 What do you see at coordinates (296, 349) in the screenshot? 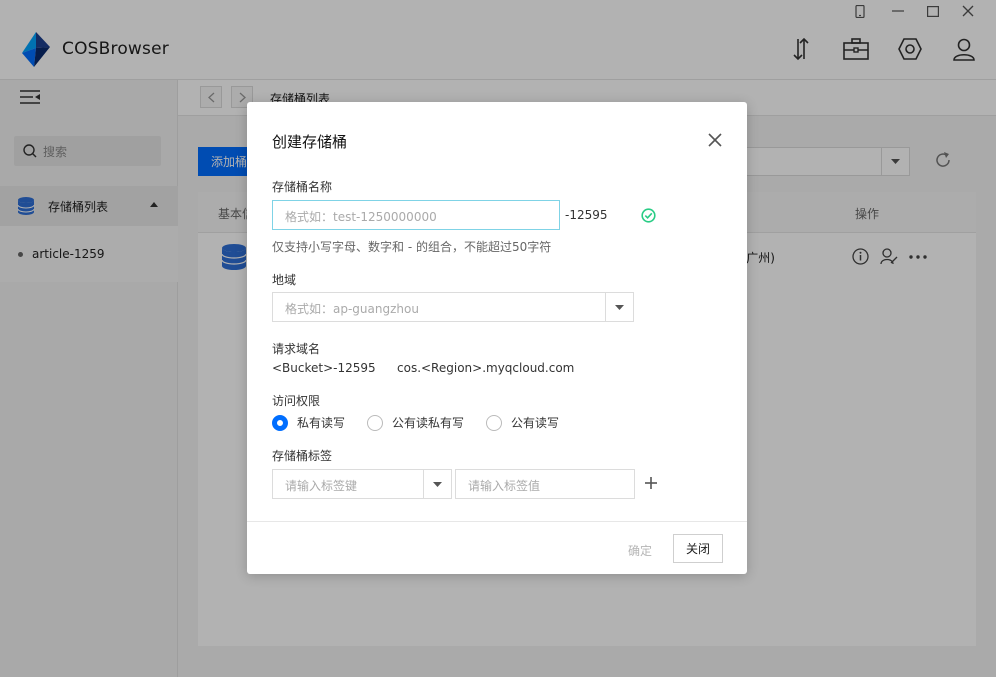
I see `domain-label: 请求域名` at bounding box center [296, 349].